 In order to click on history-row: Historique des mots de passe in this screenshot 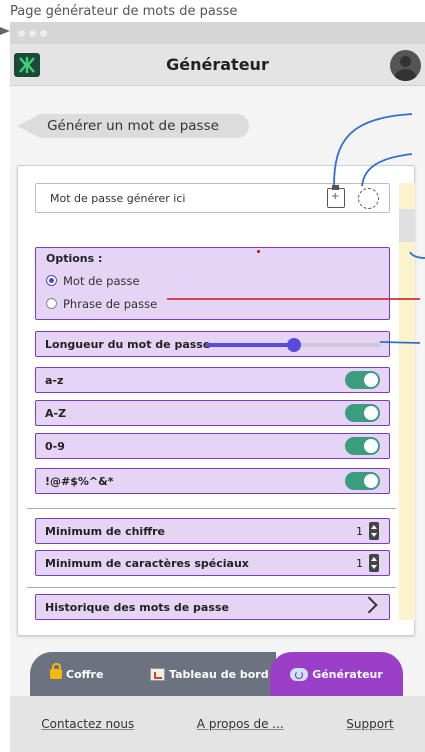, I will do `click(212, 607)`.